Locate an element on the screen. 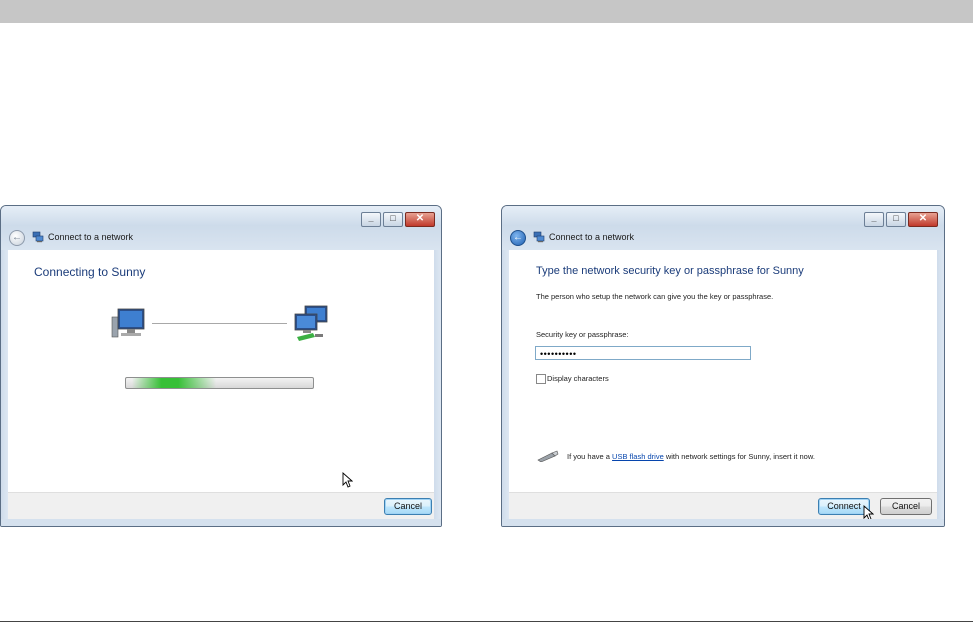 The height and width of the screenshot is (624, 973). connection-line is located at coordinates (219, 323).